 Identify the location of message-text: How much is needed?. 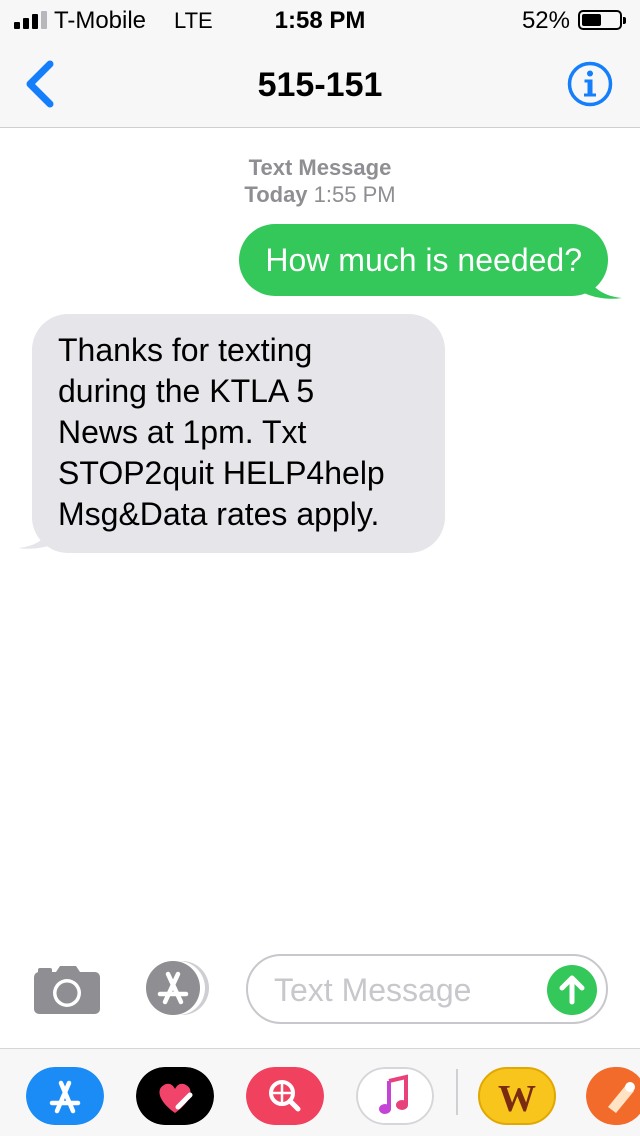
(423, 260).